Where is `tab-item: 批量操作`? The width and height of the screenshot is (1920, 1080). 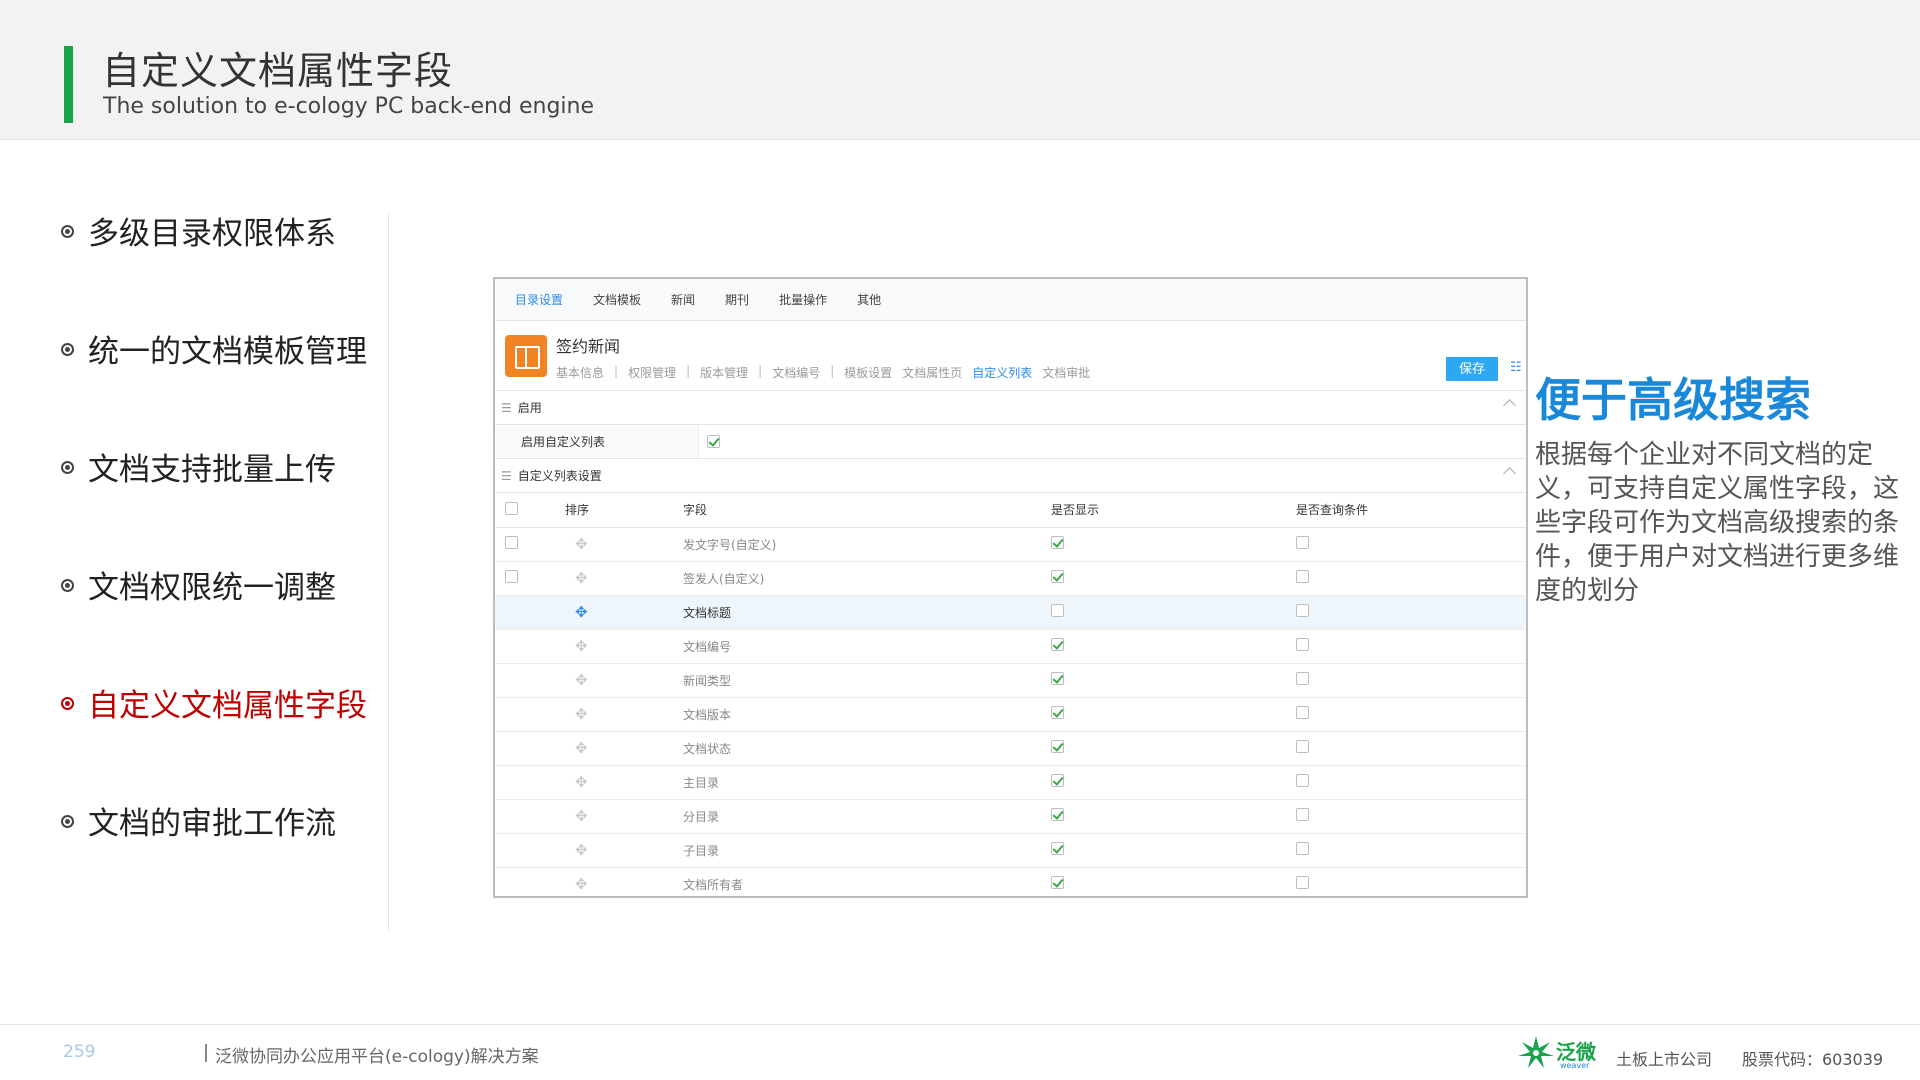 tab-item: 批量操作 is located at coordinates (803, 299).